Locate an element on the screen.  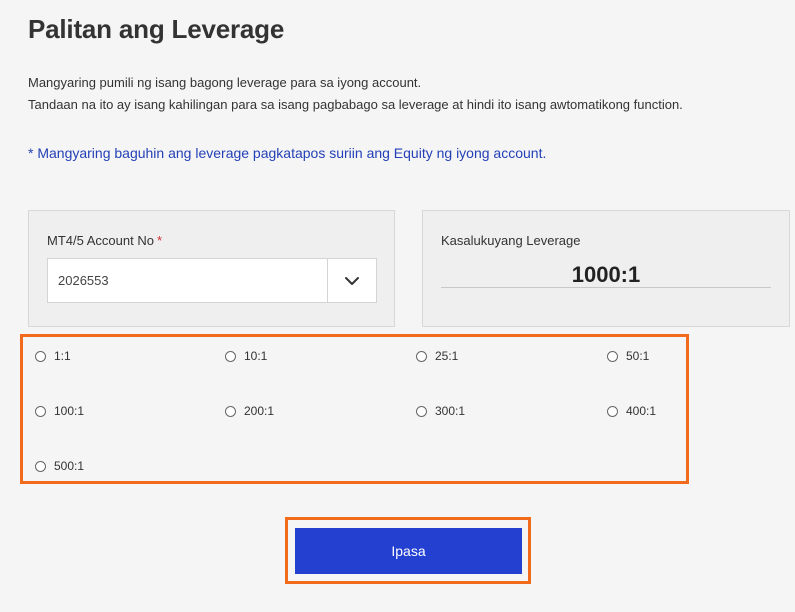
account-dropdown-button is located at coordinates (351, 280).